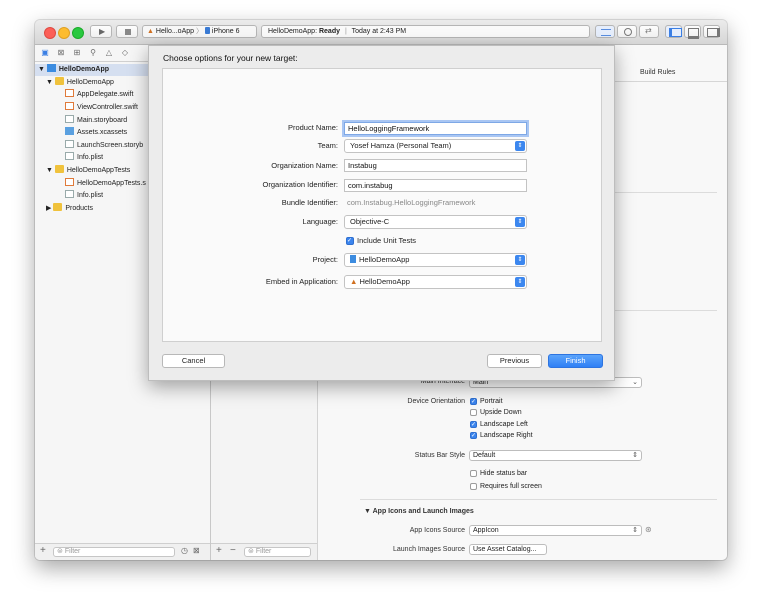 This screenshot has height=608, width=763. Describe the element at coordinates (329, 31) in the screenshot. I see `status-state: Ready` at that location.